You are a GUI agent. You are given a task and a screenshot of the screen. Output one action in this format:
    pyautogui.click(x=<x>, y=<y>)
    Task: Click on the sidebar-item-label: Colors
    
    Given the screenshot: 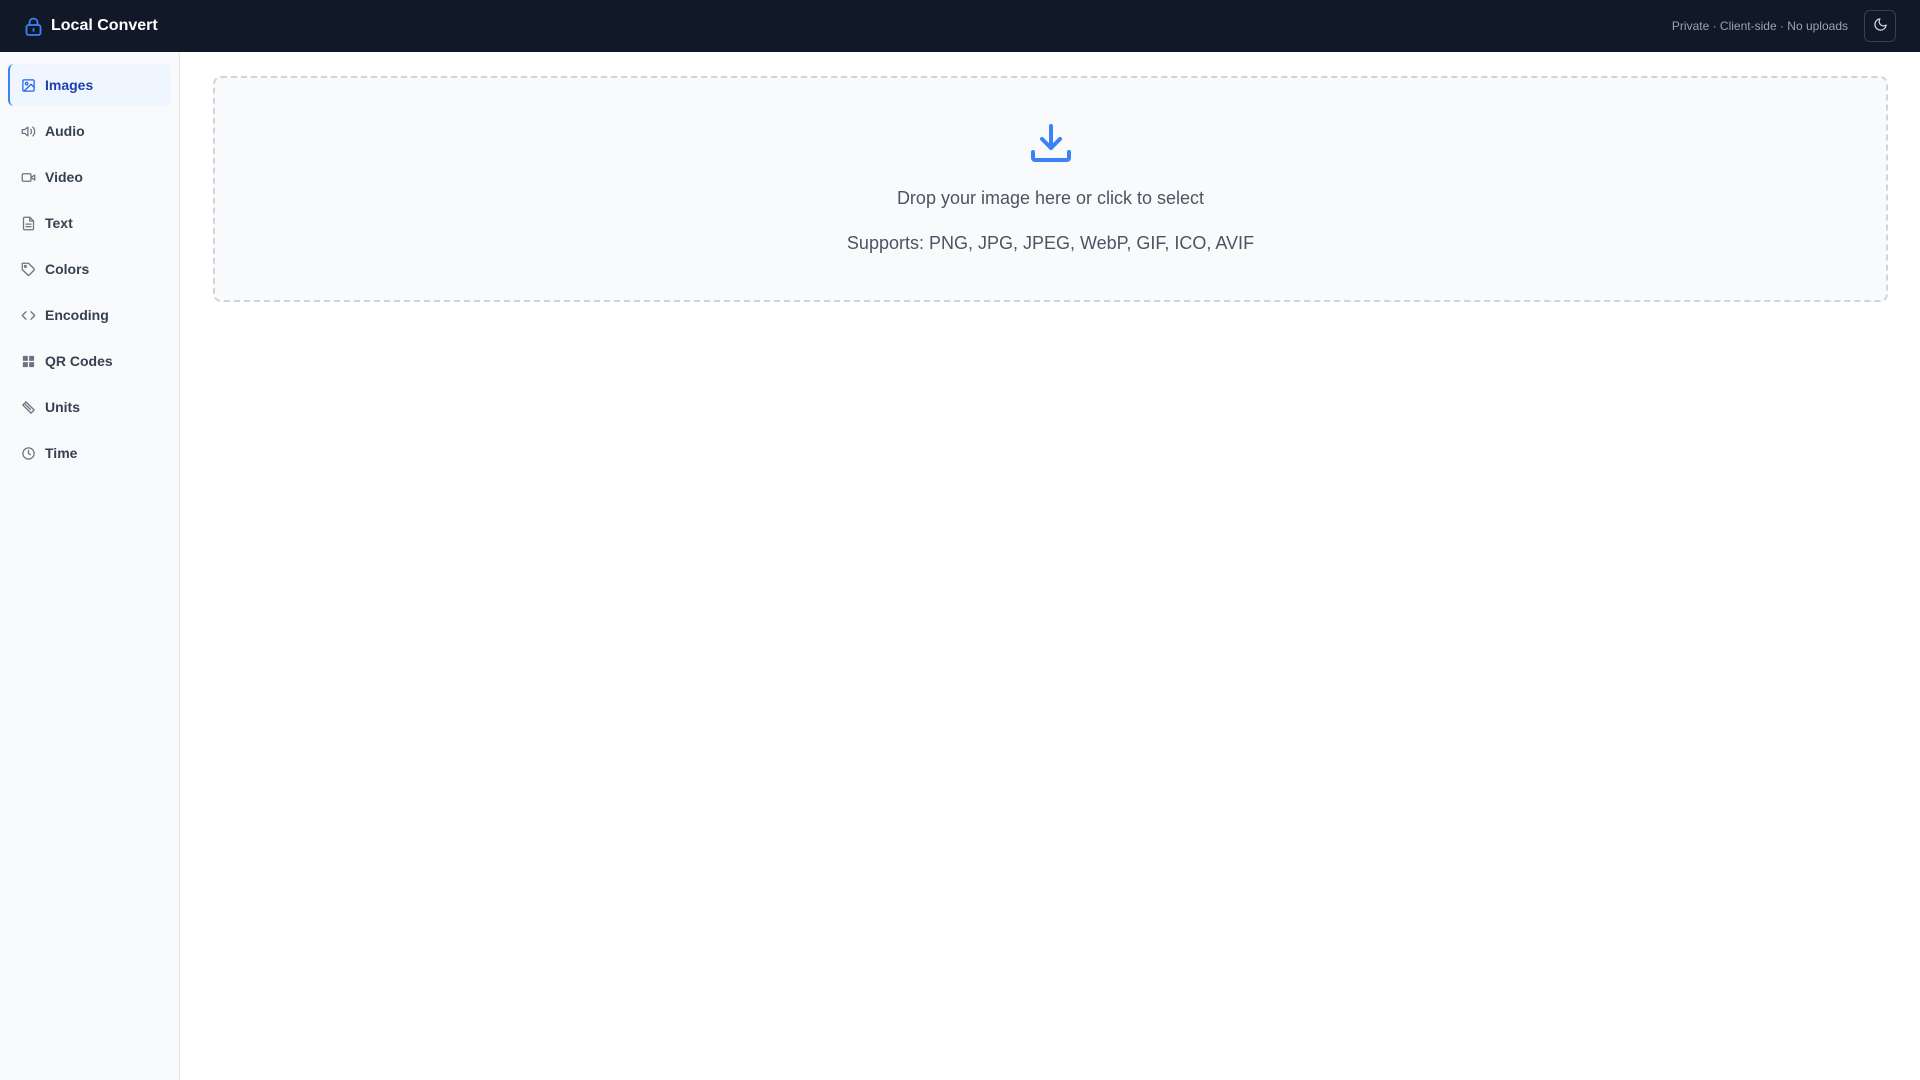 What is the action you would take?
    pyautogui.click(x=67, y=269)
    